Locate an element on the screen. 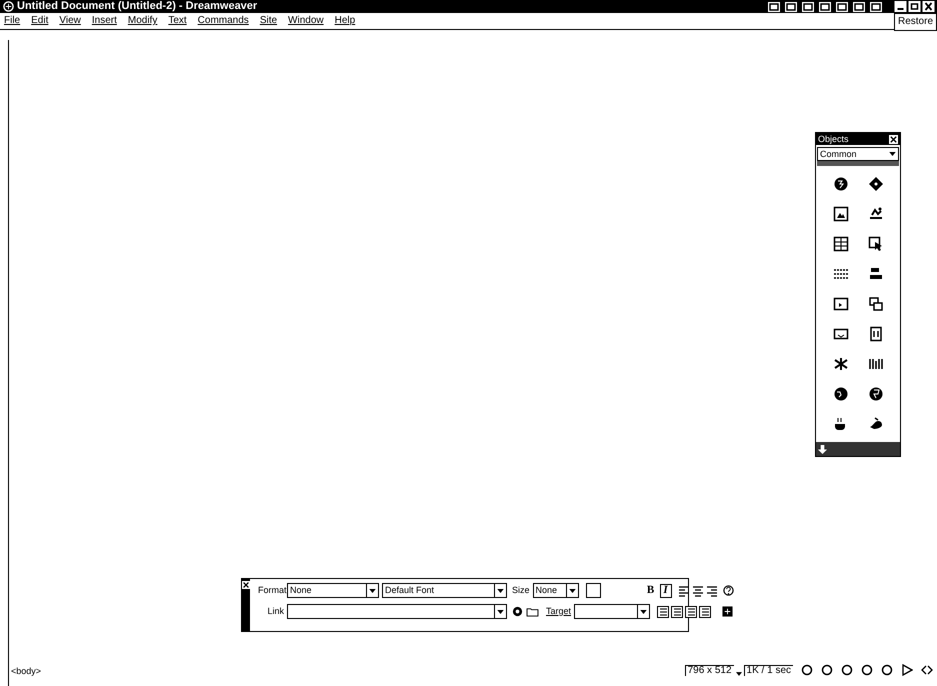 The width and height of the screenshot is (937, 686). window-title: Untitled Document (Untitled-2) - Dreamweaver is located at coordinates (137, 6).